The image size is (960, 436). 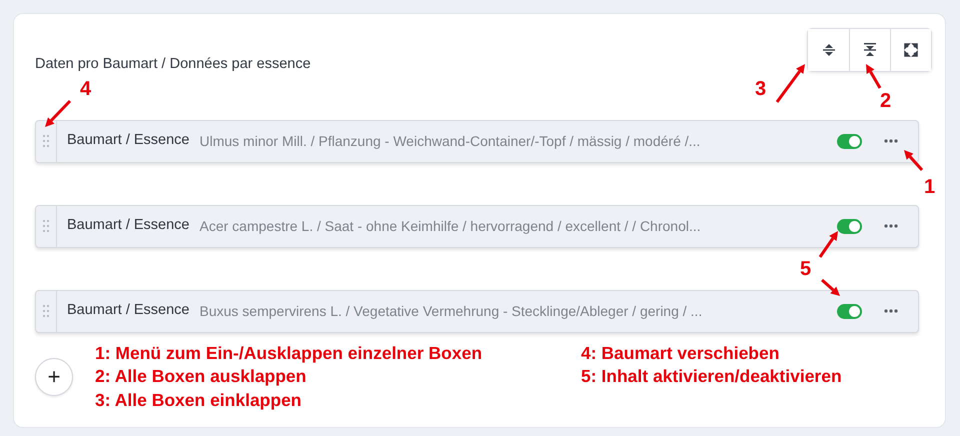 What do you see at coordinates (289, 353) in the screenshot?
I see `annotation-legend-text: 1: Menü zum Ein-/Ausklappen einzelner Boxen` at bounding box center [289, 353].